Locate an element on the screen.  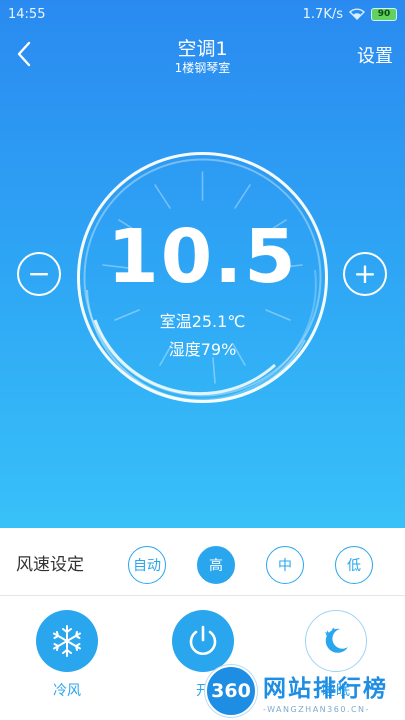
increase-temp-button: + is located at coordinates (365, 274).